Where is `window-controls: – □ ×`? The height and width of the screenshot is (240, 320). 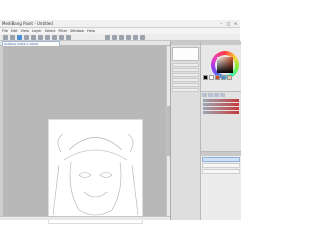
window-controls: – □ × is located at coordinates (228, 23).